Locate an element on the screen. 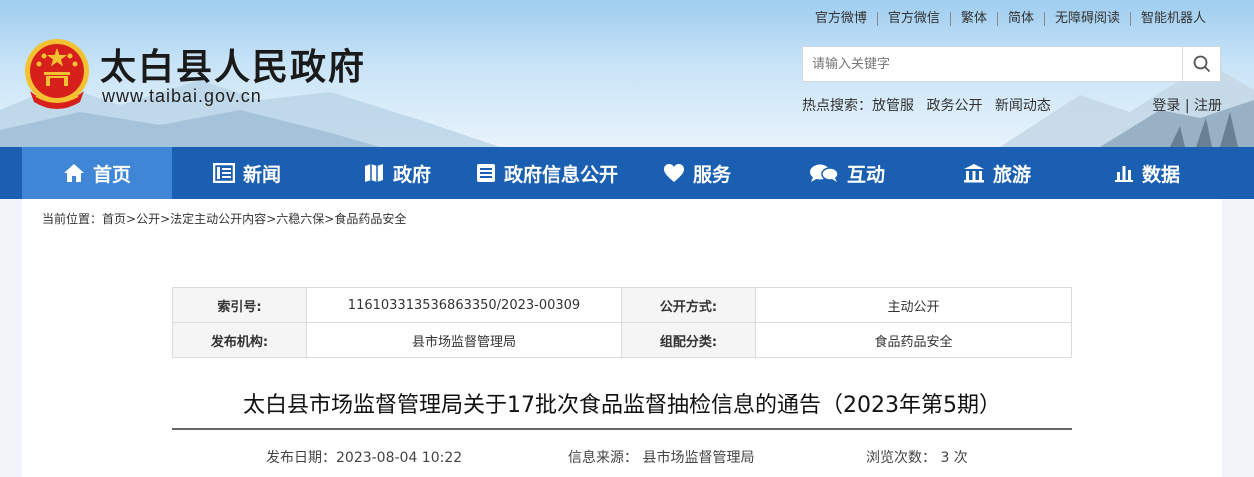  search-box is located at coordinates (1011, 64).